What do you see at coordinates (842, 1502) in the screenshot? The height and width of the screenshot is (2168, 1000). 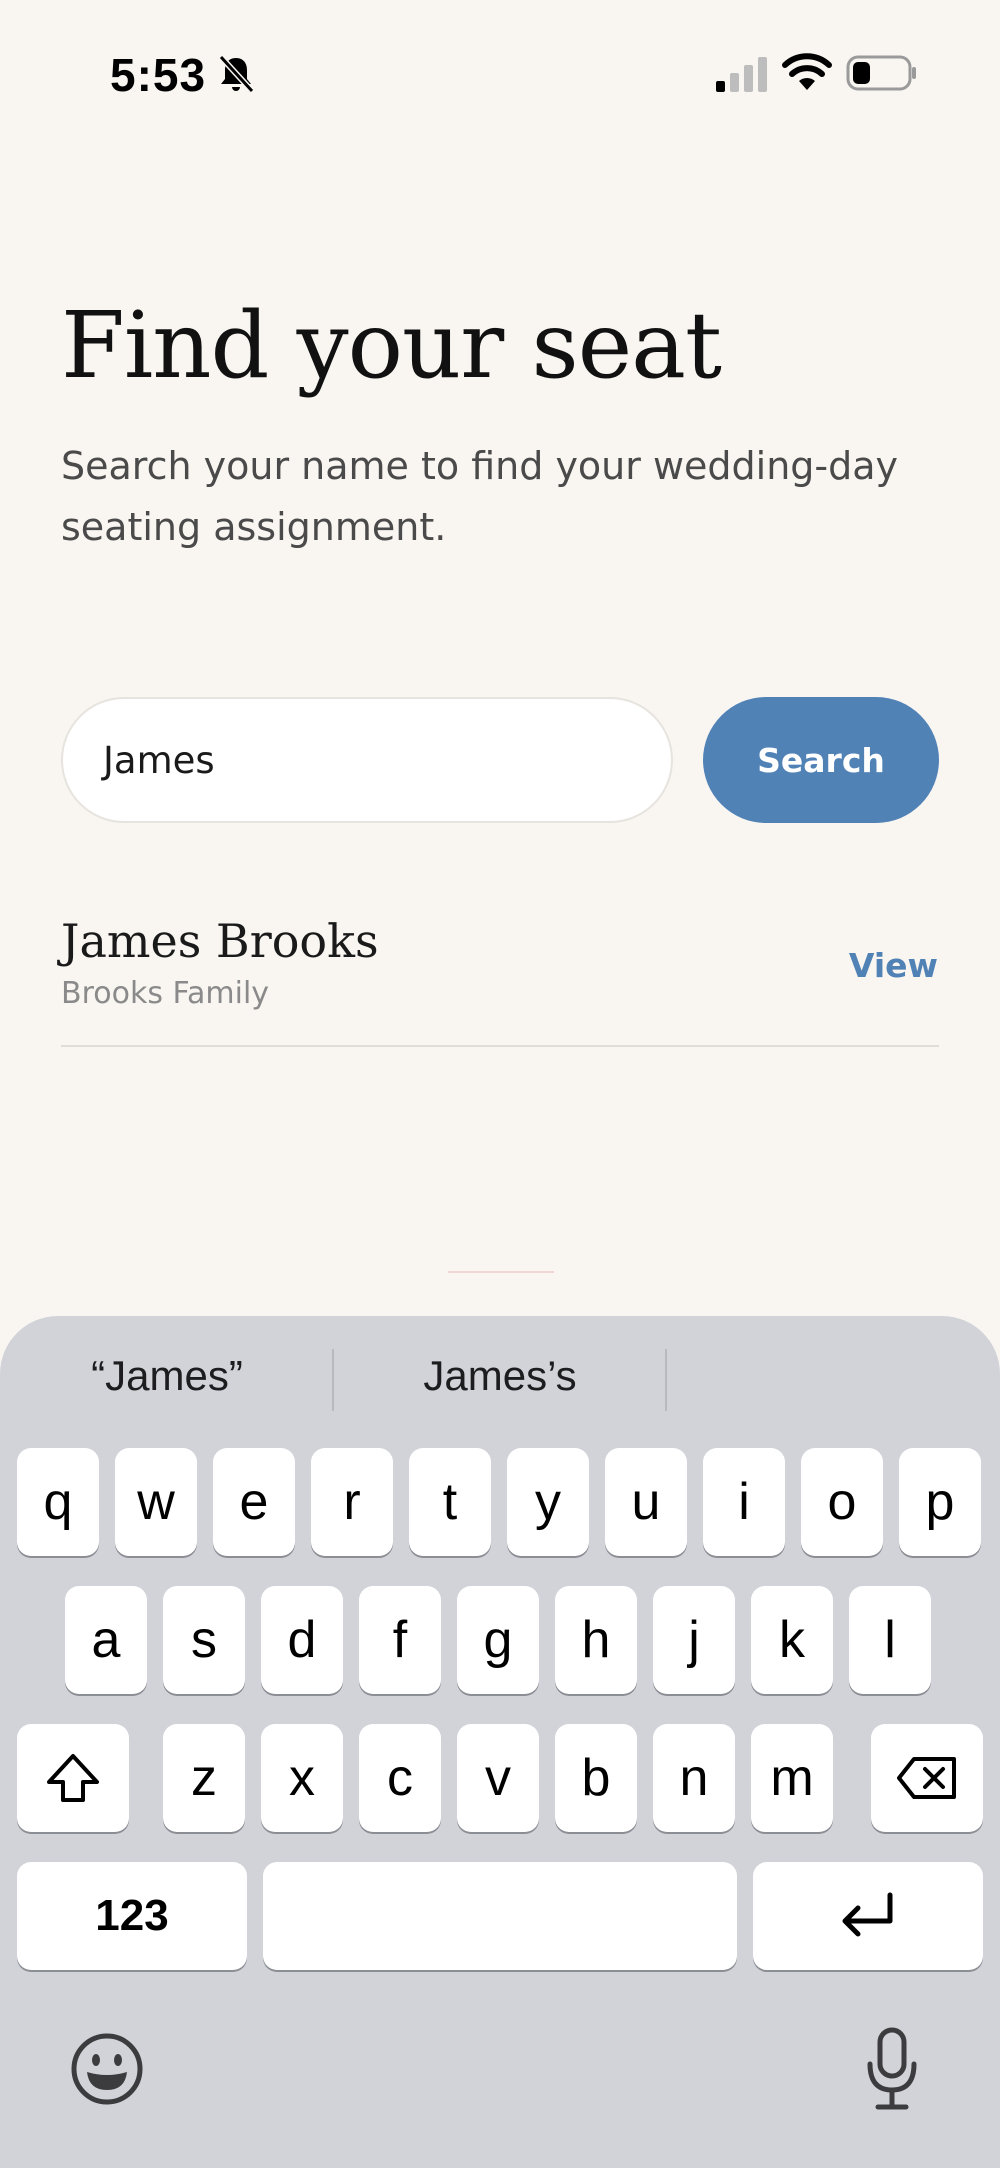 I see `key-o: o` at bounding box center [842, 1502].